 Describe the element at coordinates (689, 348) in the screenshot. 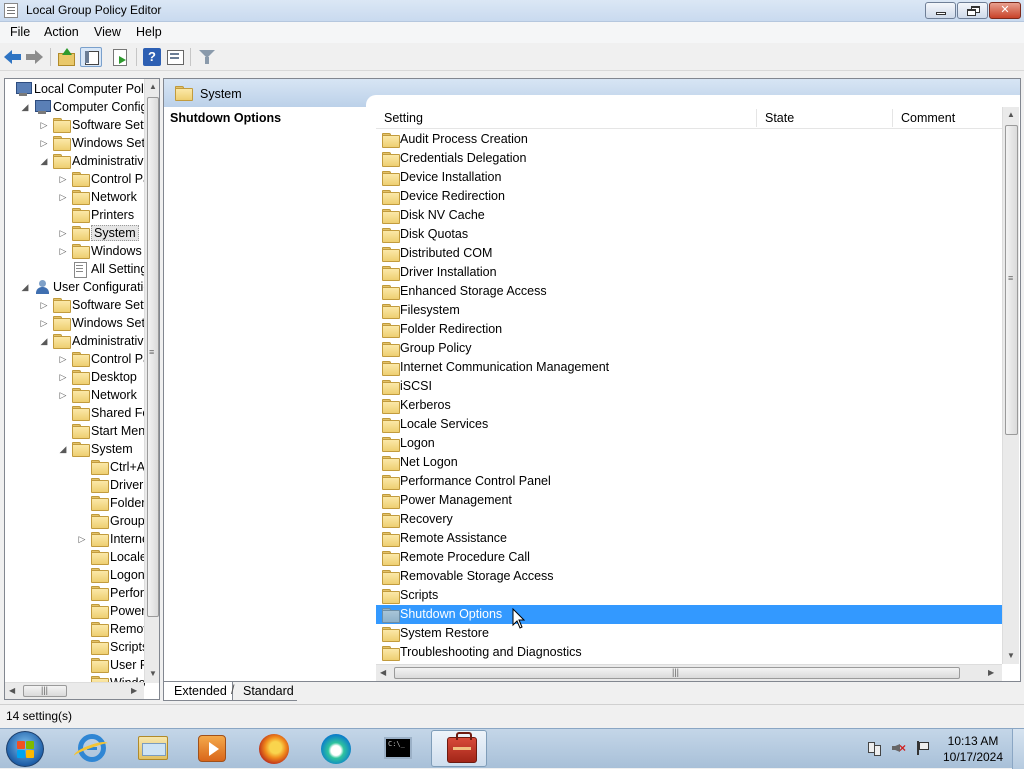

I see `list-item: Group Policy` at that location.